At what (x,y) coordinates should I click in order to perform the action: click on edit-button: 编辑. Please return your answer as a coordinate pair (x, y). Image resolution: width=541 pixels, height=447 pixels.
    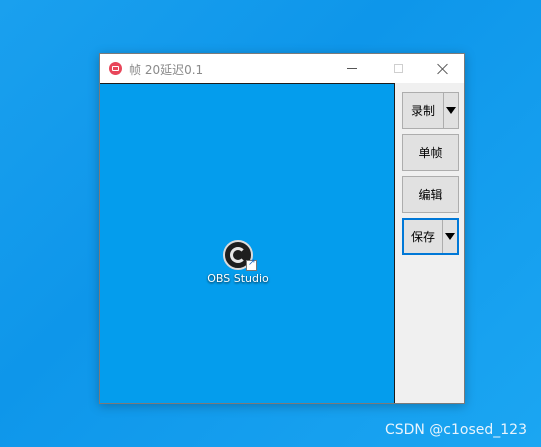
    Looking at the image, I should click on (430, 194).